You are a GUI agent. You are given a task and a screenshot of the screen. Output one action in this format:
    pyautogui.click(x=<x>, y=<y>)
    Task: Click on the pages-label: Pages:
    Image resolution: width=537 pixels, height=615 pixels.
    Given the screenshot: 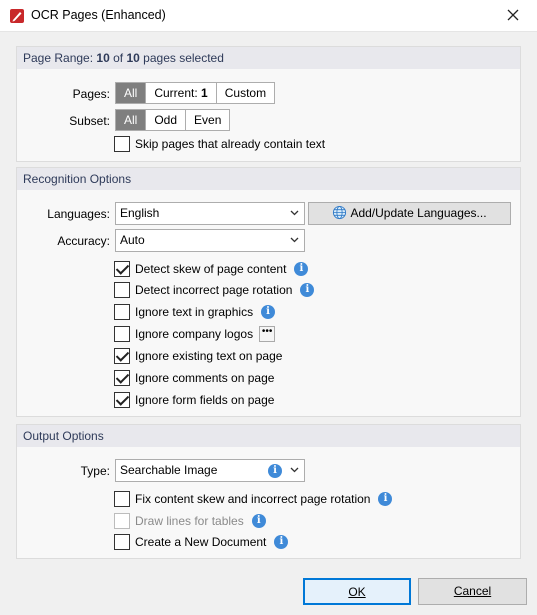 What is the action you would take?
    pyautogui.click(x=91, y=94)
    